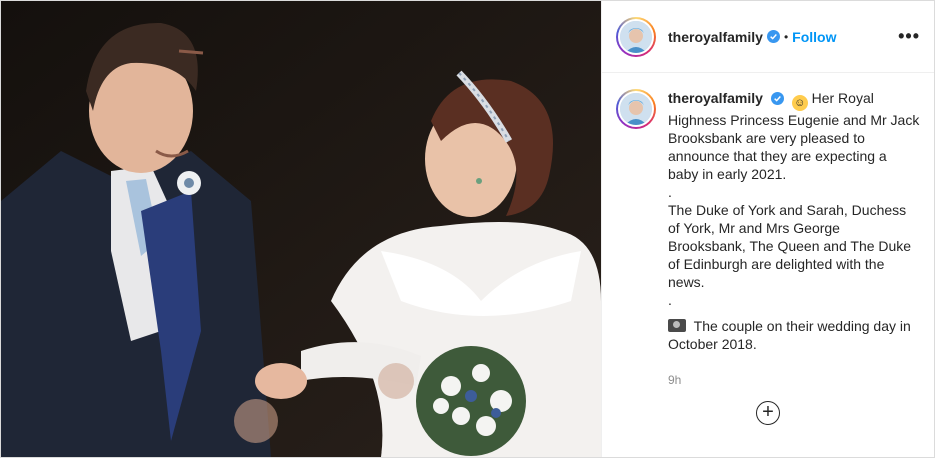  I want to click on post-timestamp: 9h, so click(794, 380).